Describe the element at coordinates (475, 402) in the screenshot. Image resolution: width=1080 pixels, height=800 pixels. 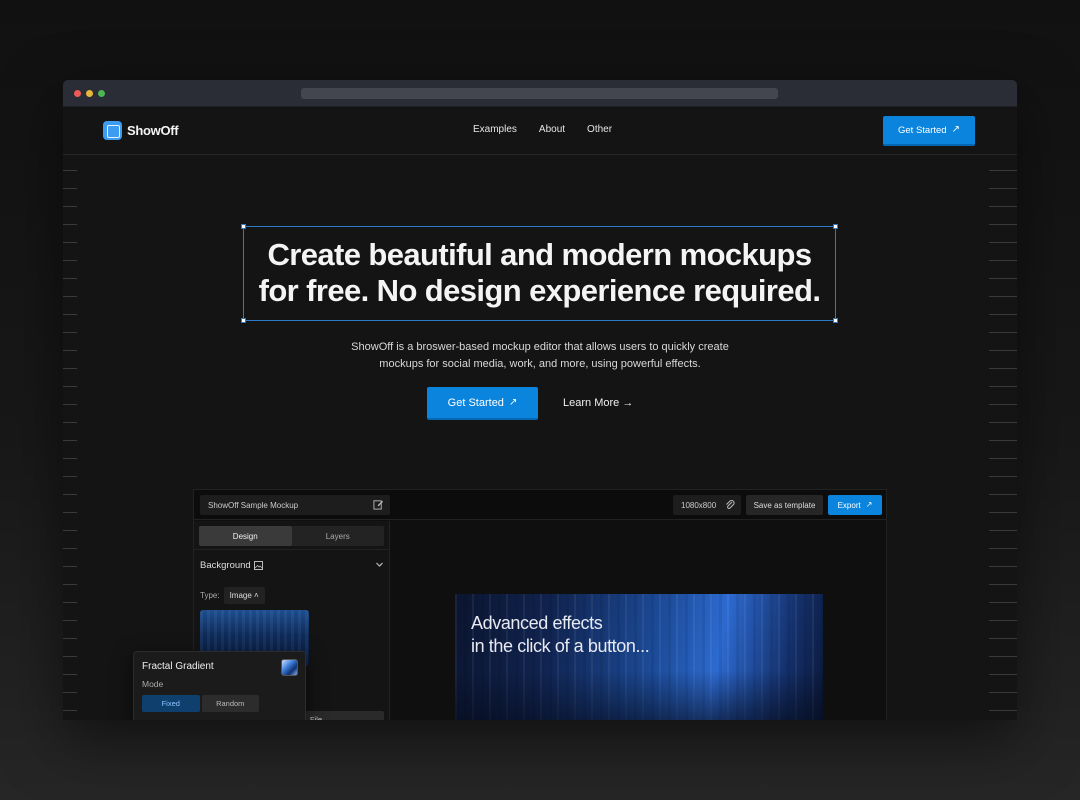
I see `hero-get-started-label: Get Started` at that location.